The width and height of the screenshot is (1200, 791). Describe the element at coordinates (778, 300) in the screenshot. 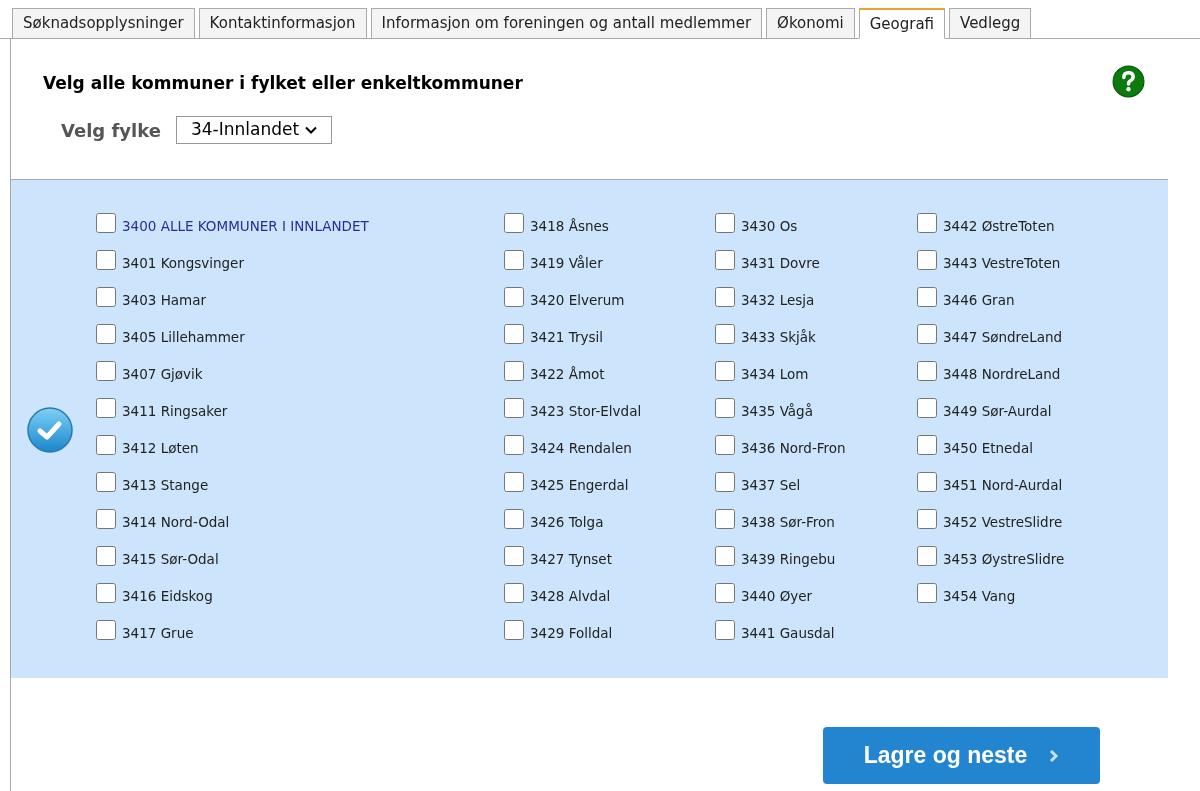

I see `municipality-label: 3432 Lesja` at that location.